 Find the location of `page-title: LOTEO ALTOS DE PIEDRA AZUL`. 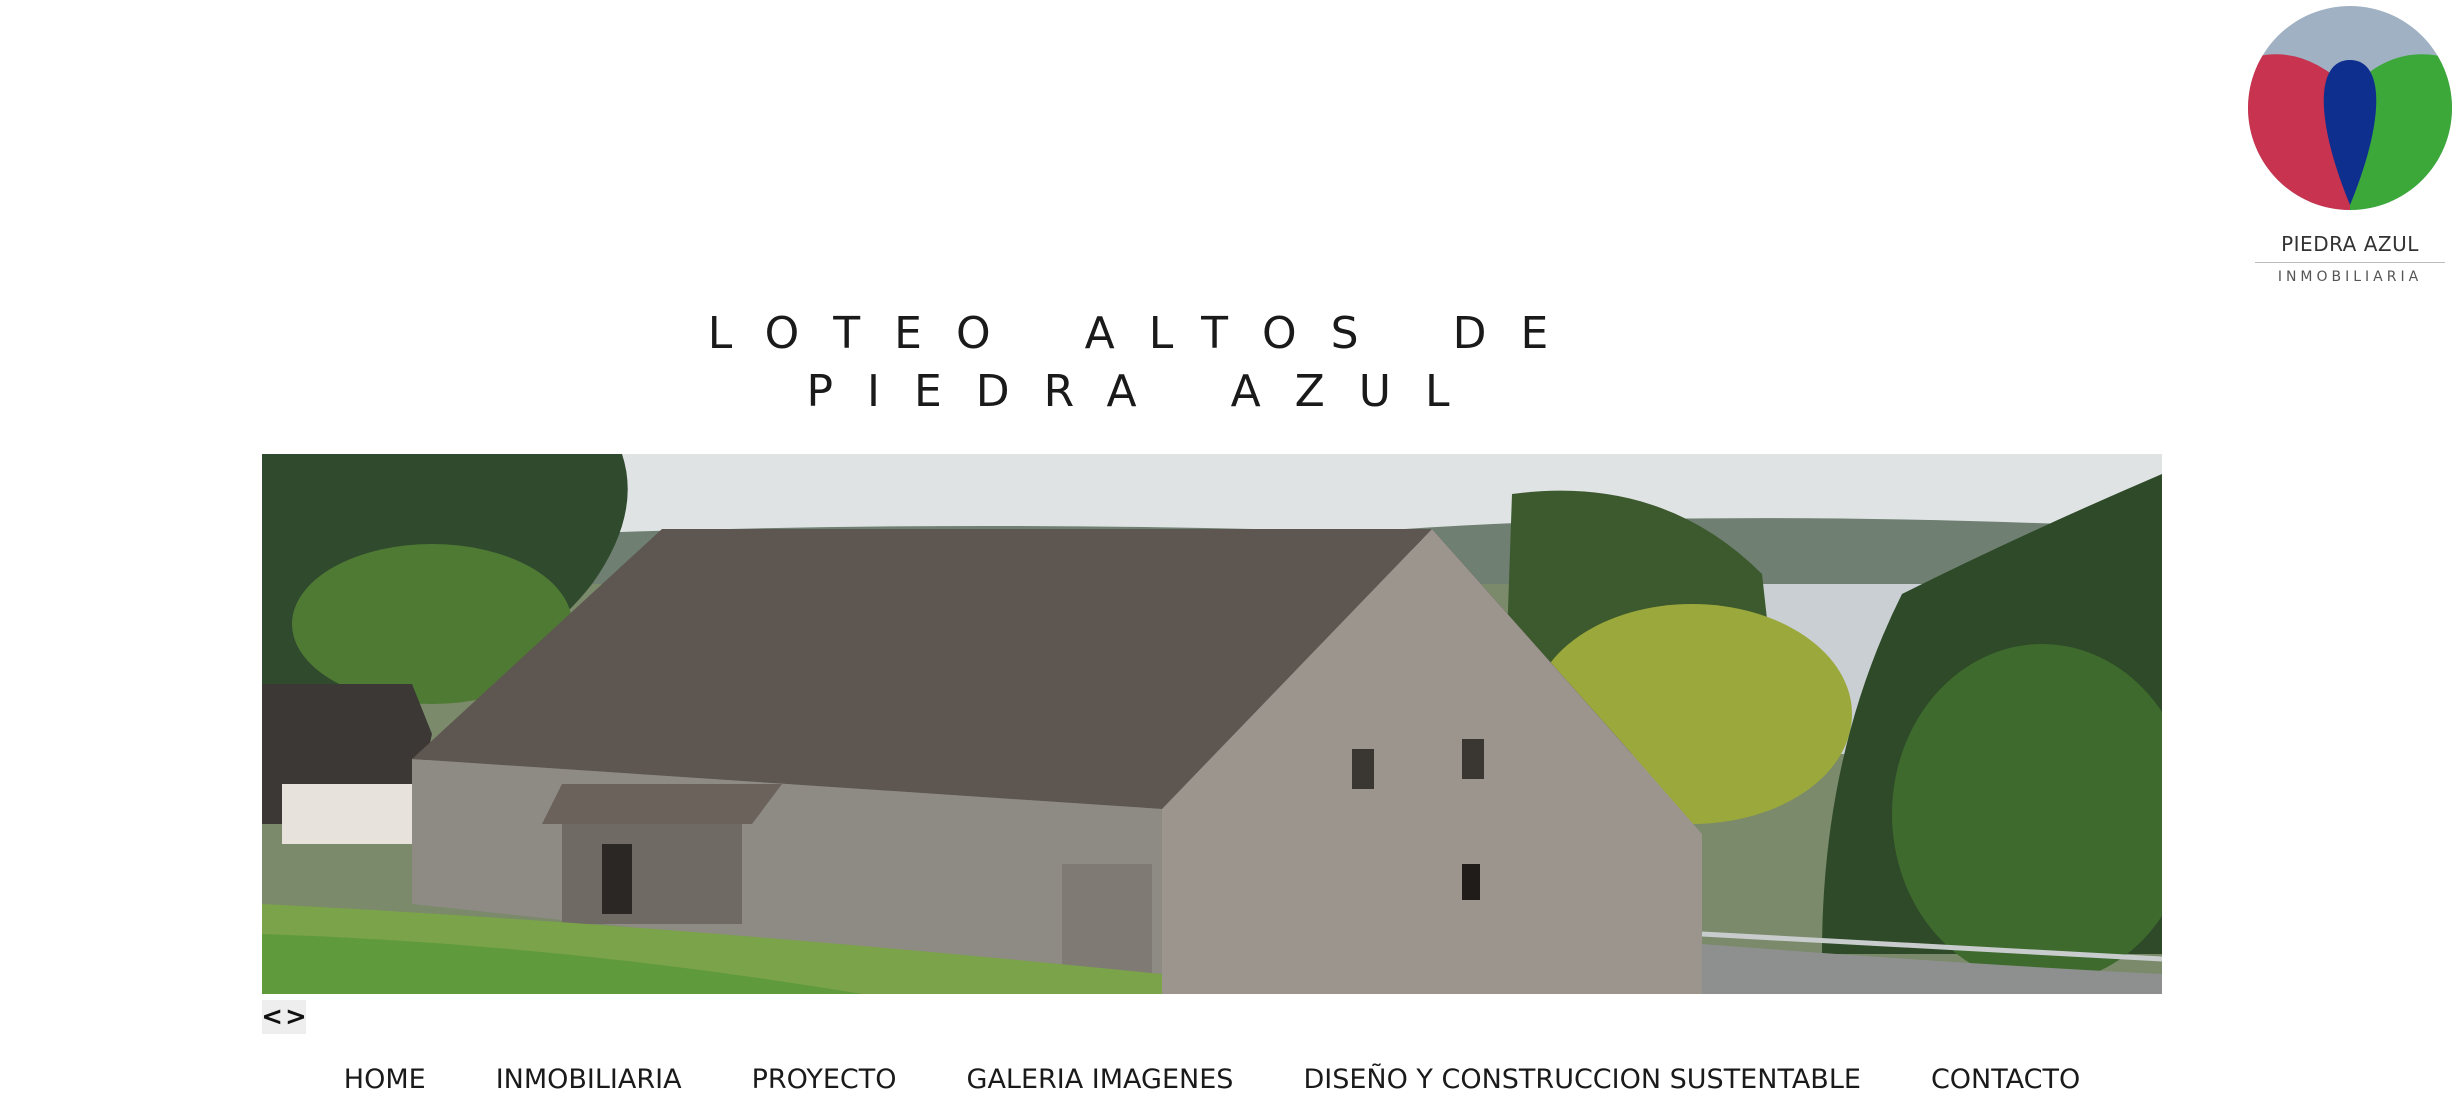

page-title: LOTEO ALTOS DE PIEDRA AZUL is located at coordinates (1145, 363).